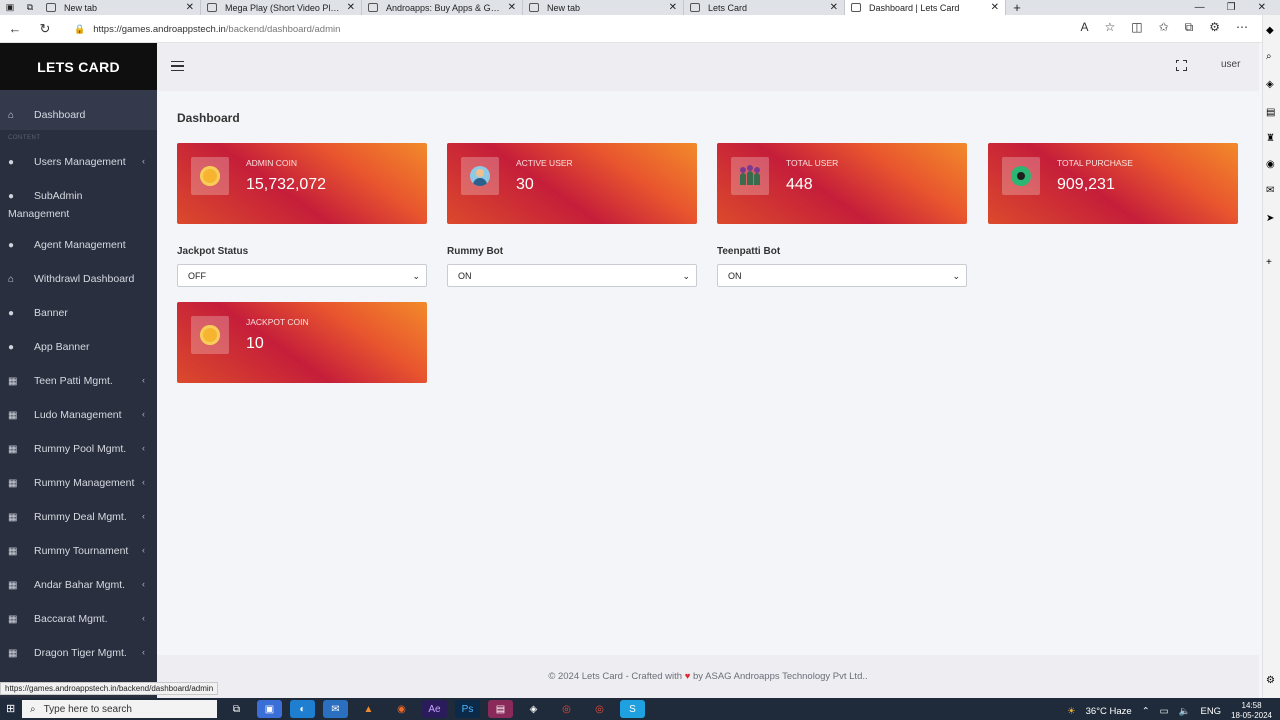 This screenshot has height=720, width=1280. What do you see at coordinates (1185, 711) in the screenshot?
I see `volume-icon: 🔈` at bounding box center [1185, 711].